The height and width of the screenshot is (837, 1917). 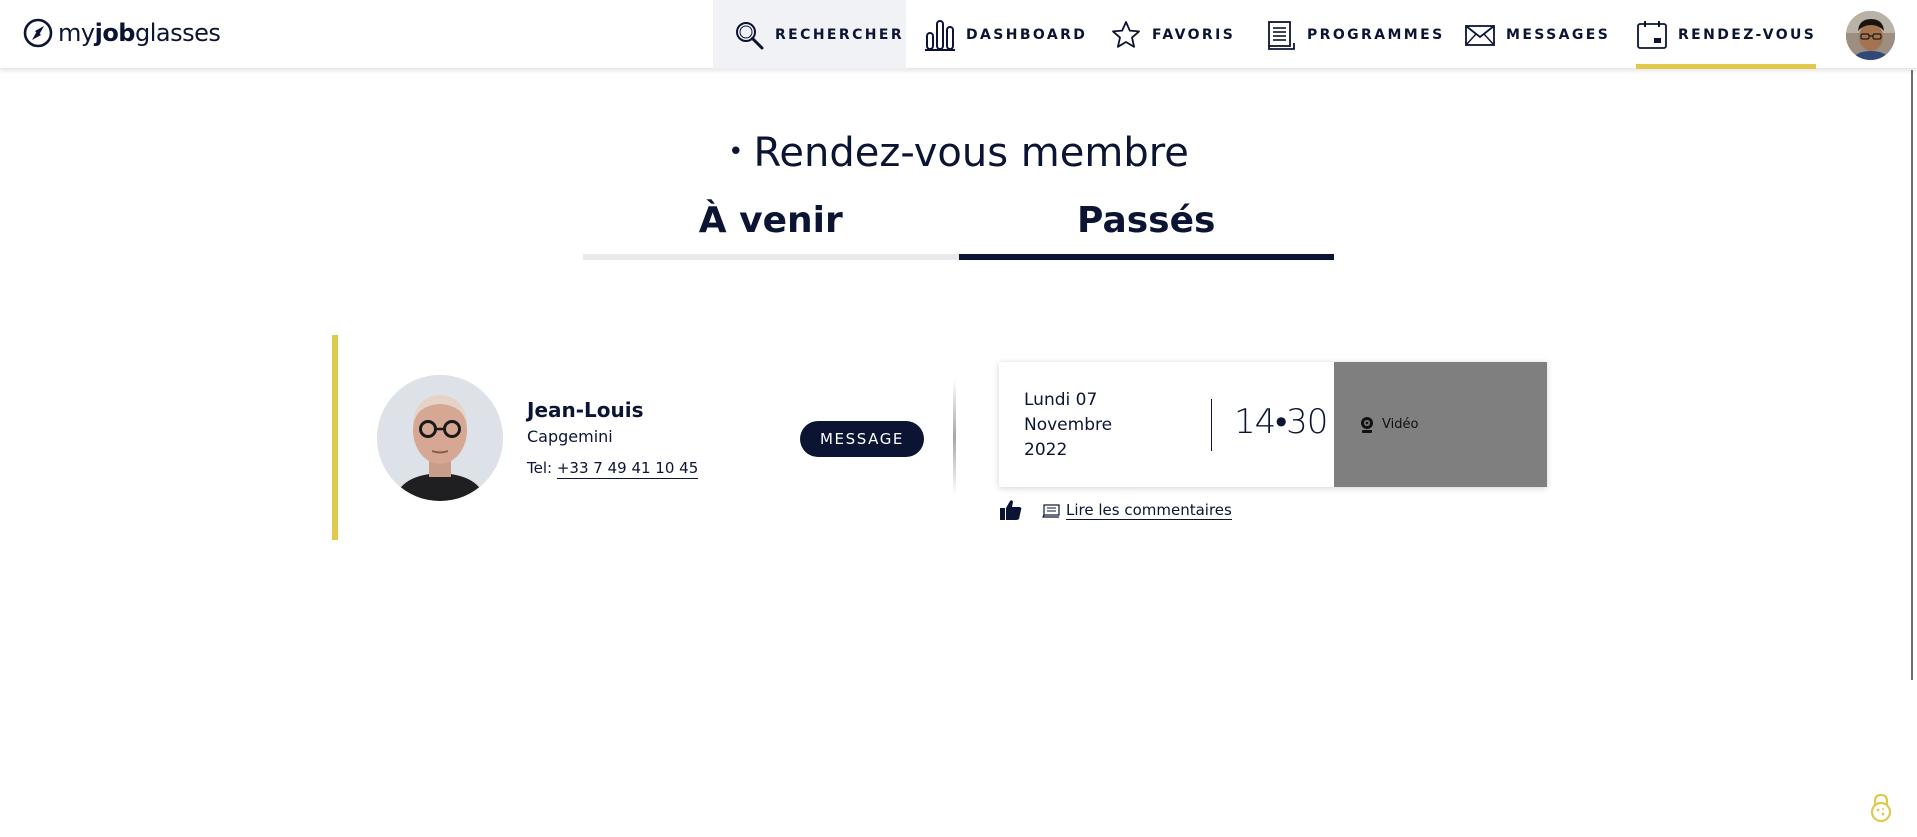 I want to click on nav-messages: MESSAGES, so click(x=1537, y=34).